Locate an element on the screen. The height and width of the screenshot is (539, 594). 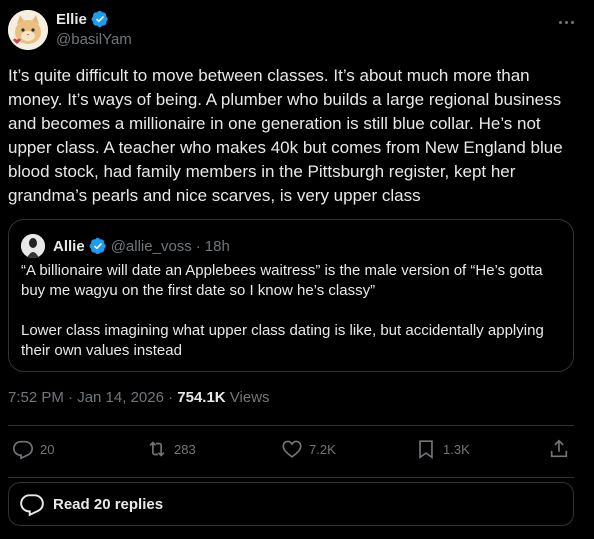
quote-avatar is located at coordinates (33, 246).